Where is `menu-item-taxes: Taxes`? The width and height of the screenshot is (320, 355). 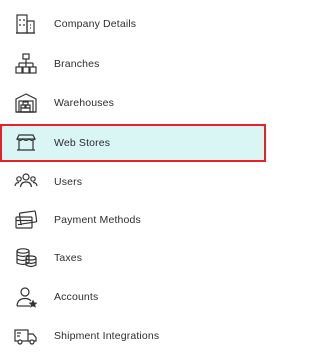 menu-item-taxes: Taxes is located at coordinates (133, 258).